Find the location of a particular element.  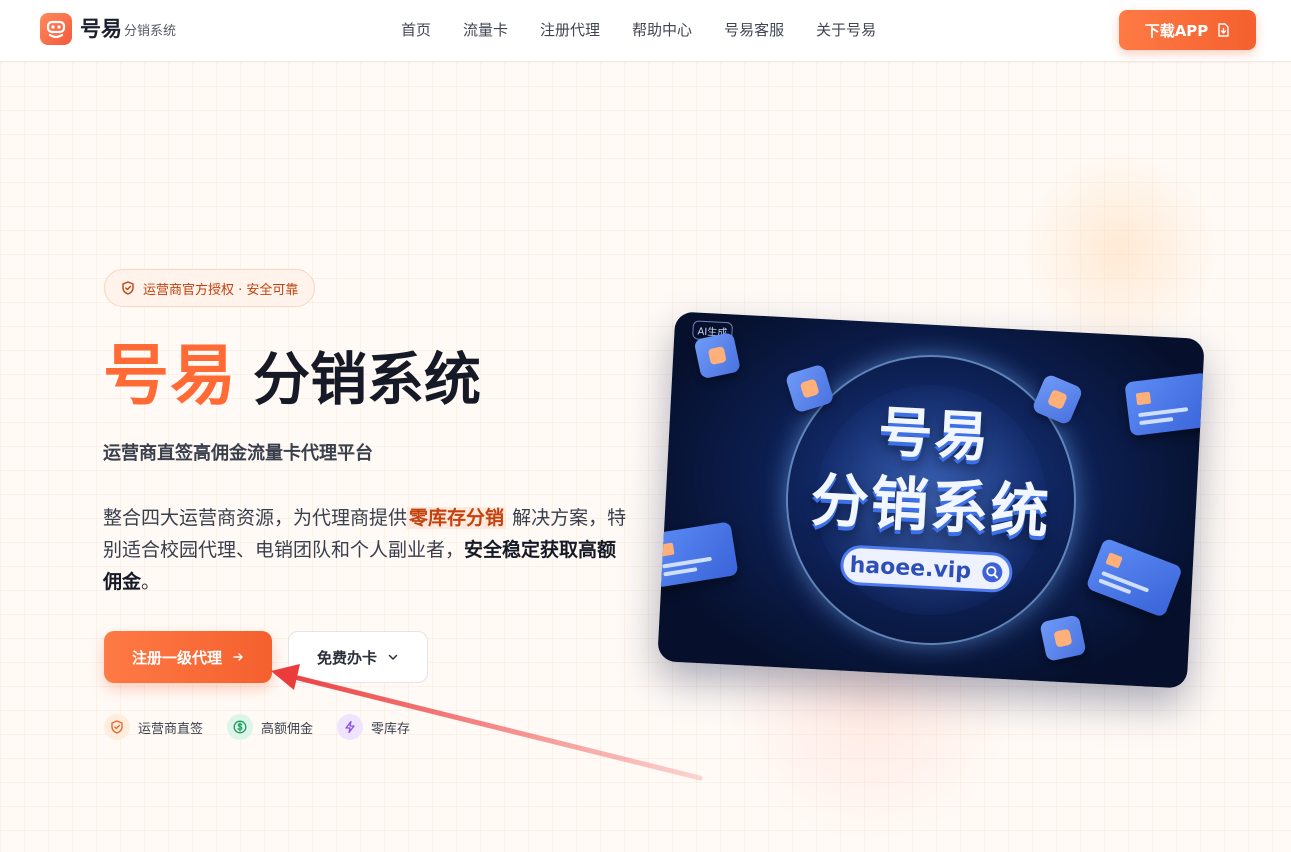

hero-title-rest: 分销系统 is located at coordinates (367, 380).